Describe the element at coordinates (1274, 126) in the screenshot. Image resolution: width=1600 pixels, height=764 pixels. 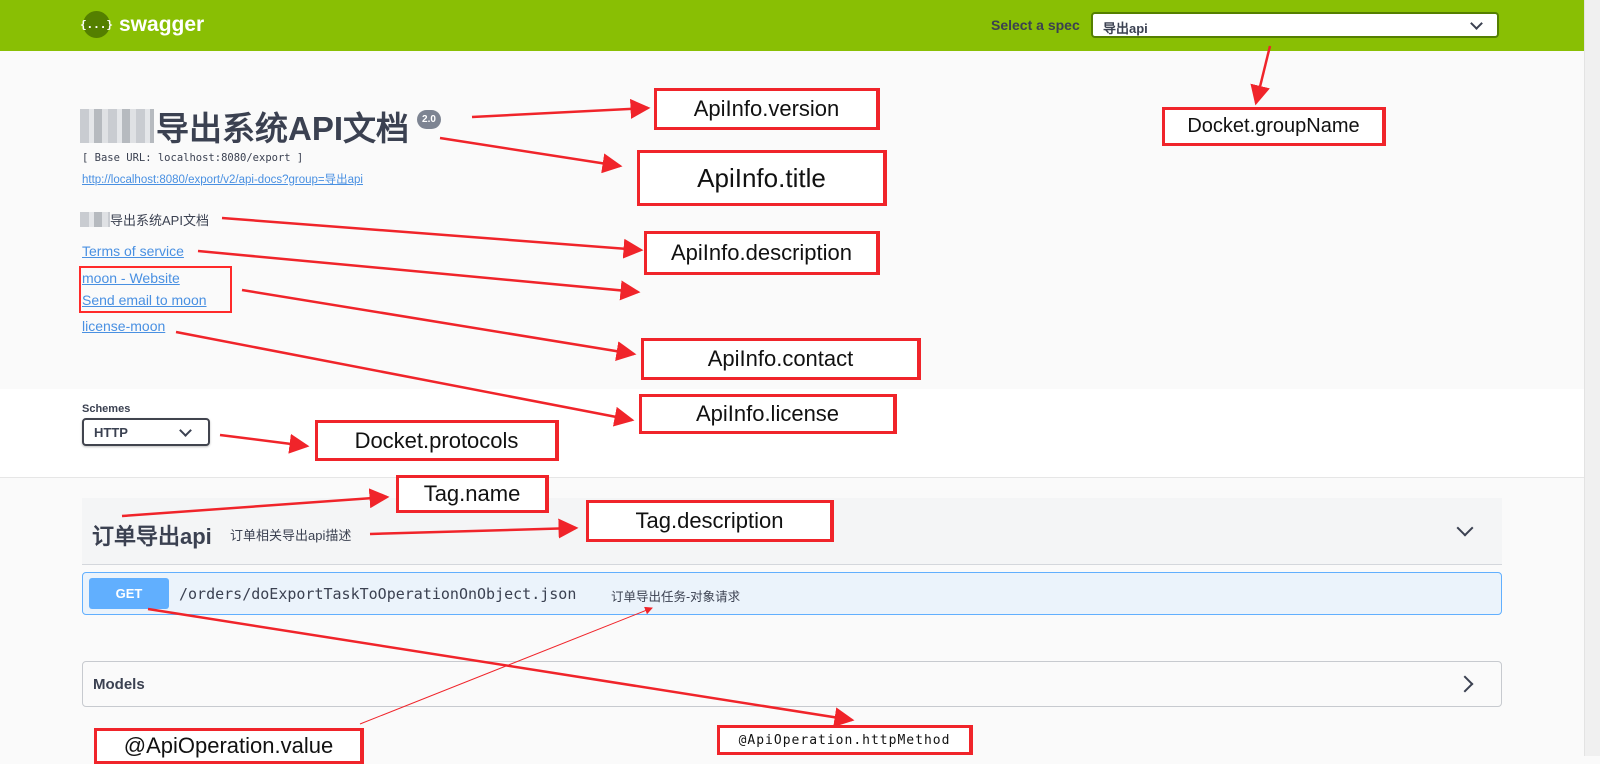
I see `annotation-group-name: Docket.groupName` at that location.